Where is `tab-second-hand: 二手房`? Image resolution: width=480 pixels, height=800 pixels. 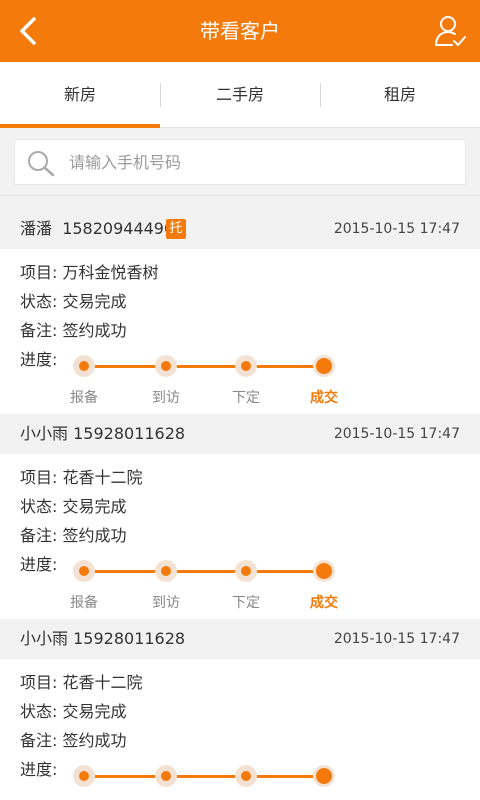 tab-second-hand: 二手房 is located at coordinates (240, 95).